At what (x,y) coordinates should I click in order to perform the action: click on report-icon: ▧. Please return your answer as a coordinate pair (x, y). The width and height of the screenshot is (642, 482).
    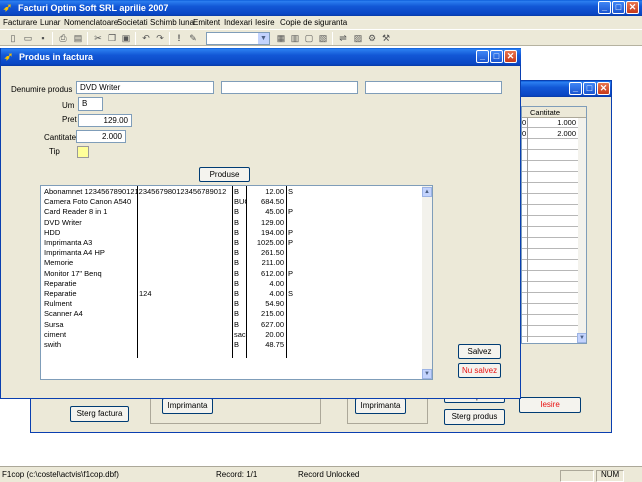
    Looking at the image, I should click on (323, 38).